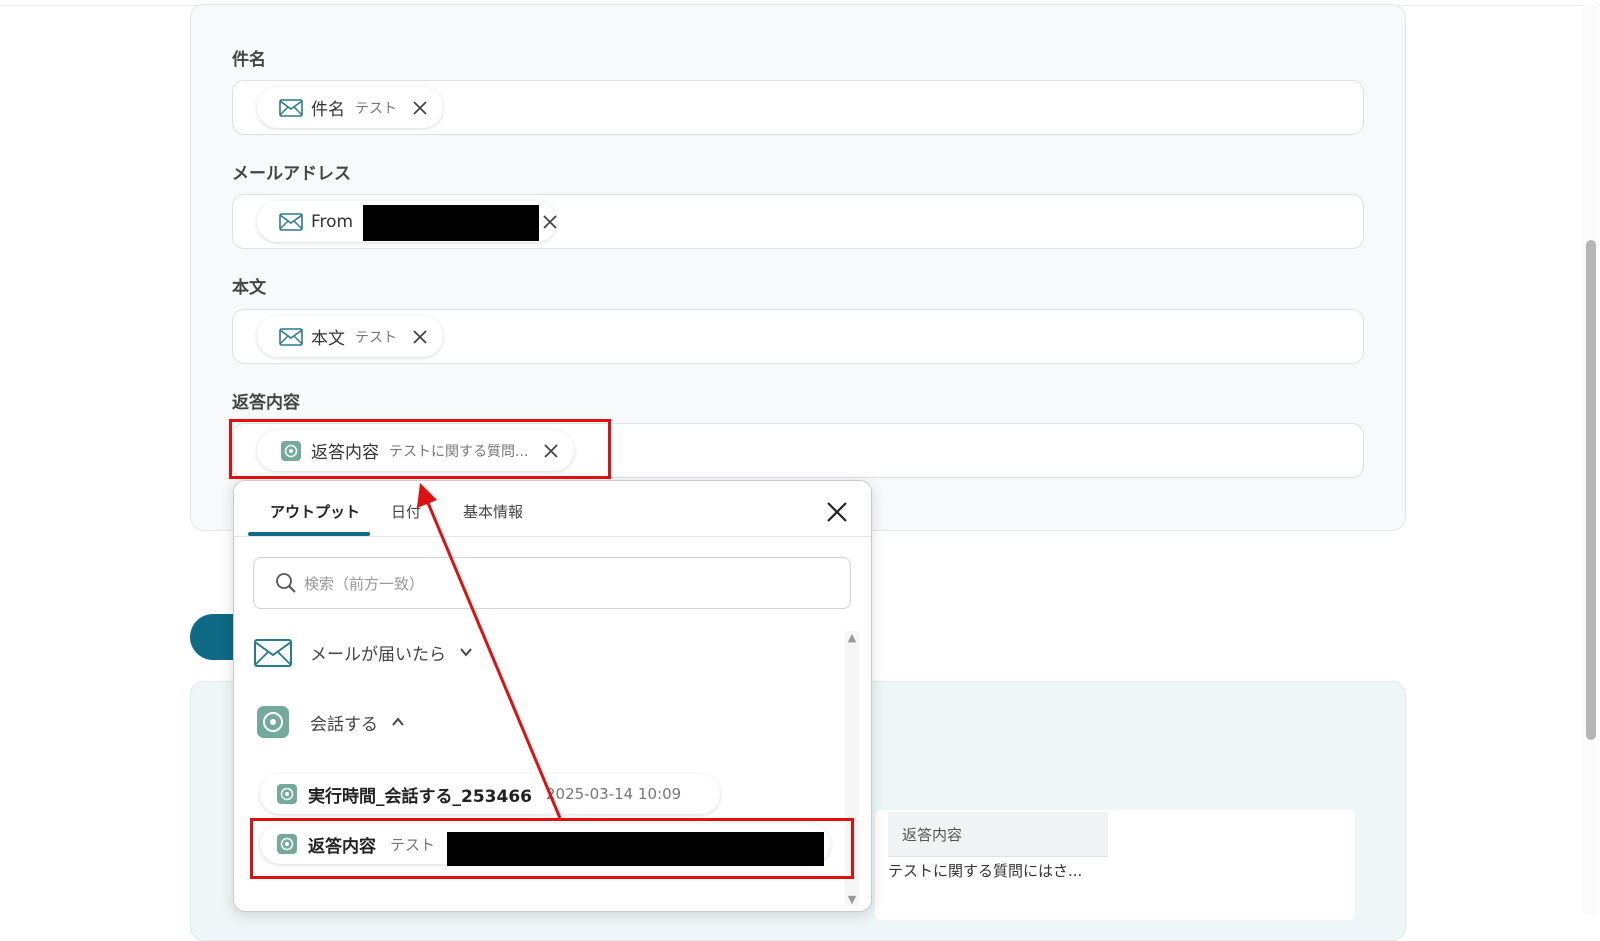  What do you see at coordinates (420, 449) in the screenshot?
I see `highlight-reply-field` at bounding box center [420, 449].